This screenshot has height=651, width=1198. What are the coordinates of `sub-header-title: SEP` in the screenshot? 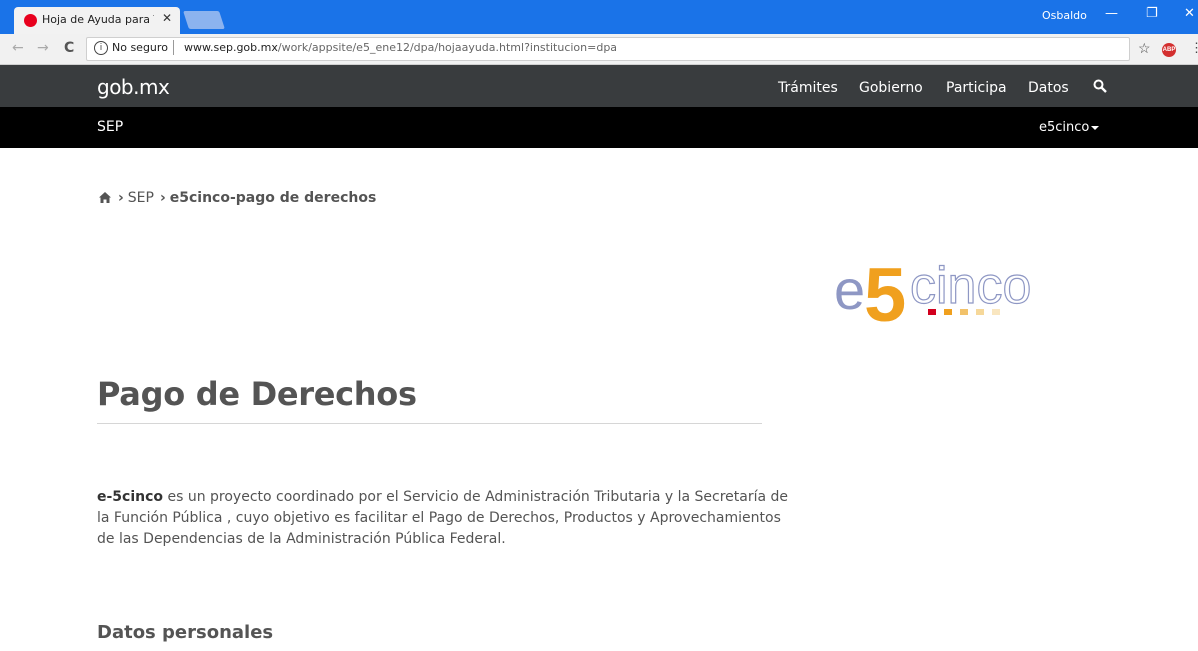 It's located at (110, 127).